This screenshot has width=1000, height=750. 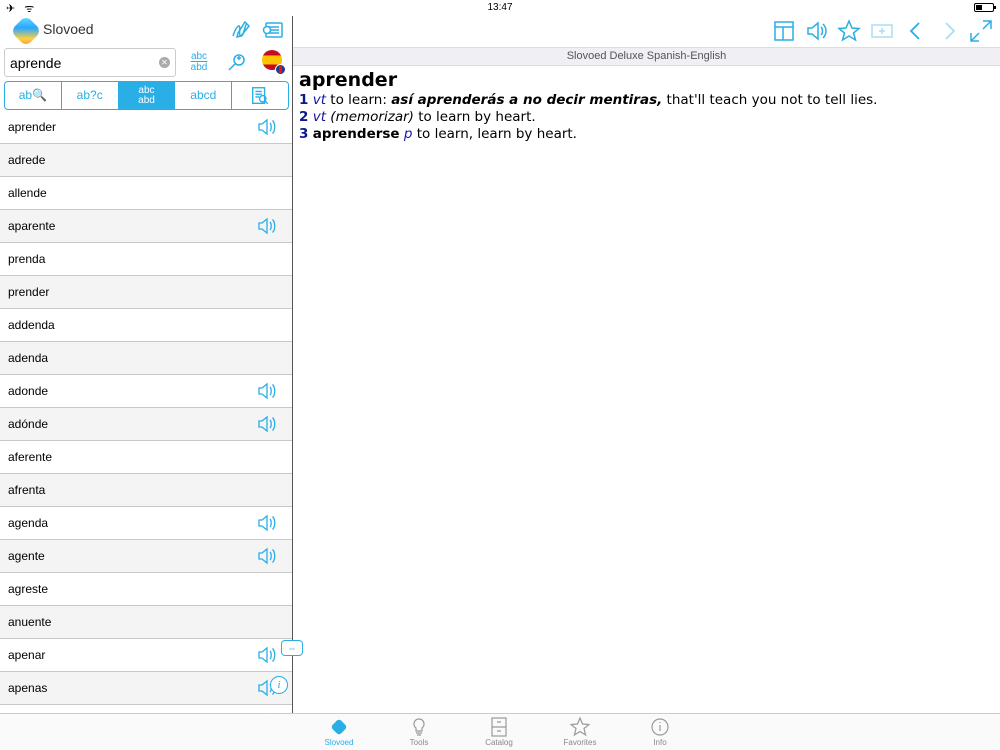 I want to click on example-translation: that'll teach you not to tell lies., so click(x=770, y=100).